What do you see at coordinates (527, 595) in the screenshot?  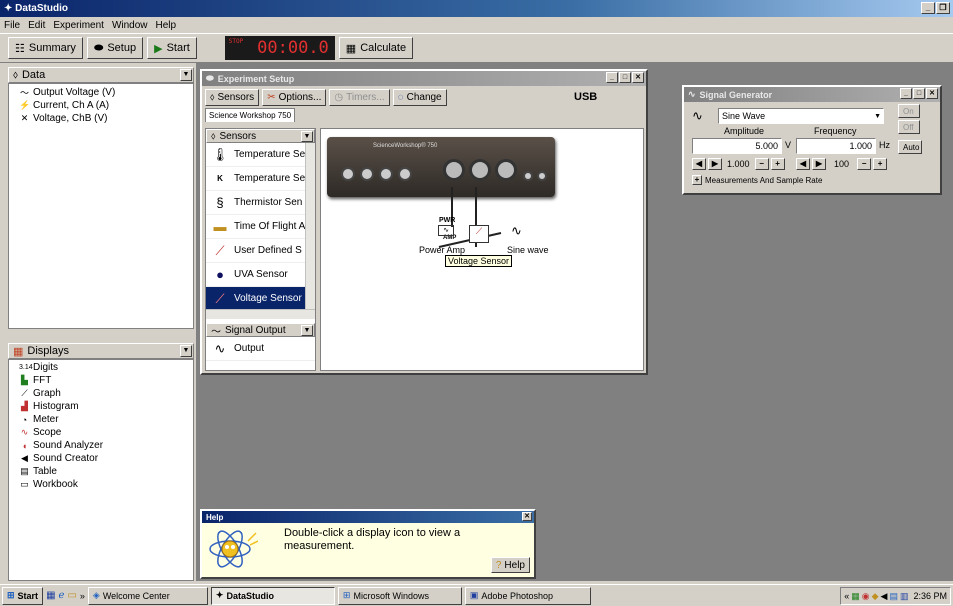 I see `task-adobe-photoshop: ▣ Adobe Photoshop` at bounding box center [527, 595].